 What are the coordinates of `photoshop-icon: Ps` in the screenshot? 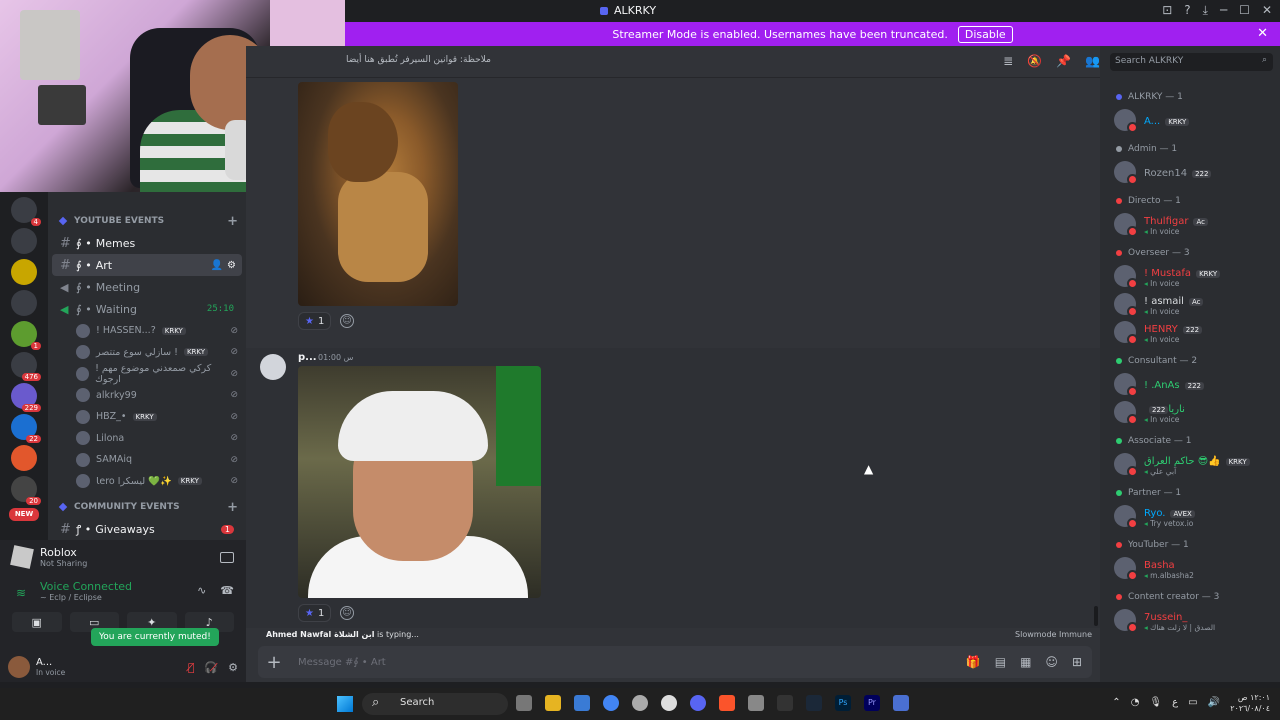 It's located at (843, 703).